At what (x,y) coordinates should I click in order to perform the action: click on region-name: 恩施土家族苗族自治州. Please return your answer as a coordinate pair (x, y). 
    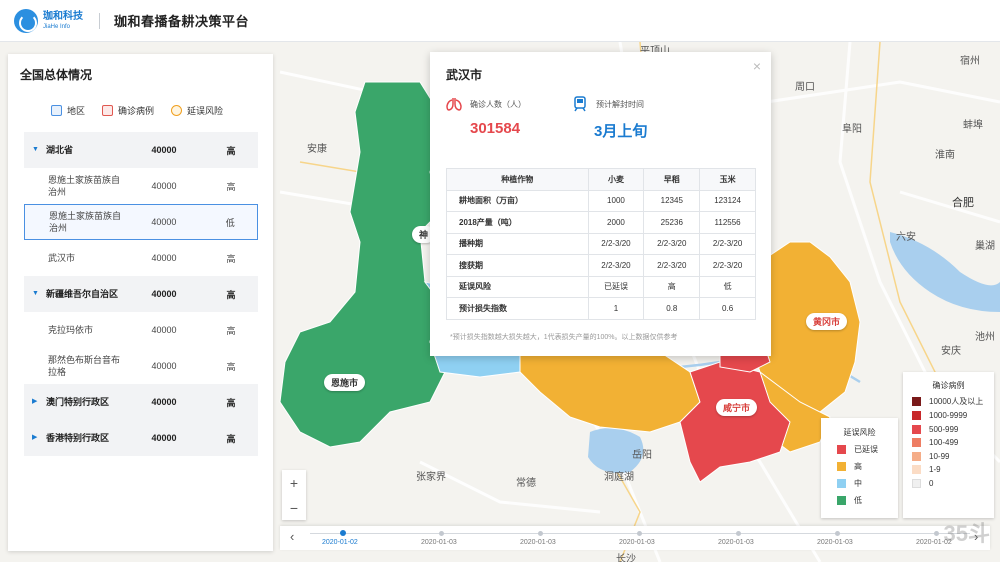
    Looking at the image, I should click on (85, 222).